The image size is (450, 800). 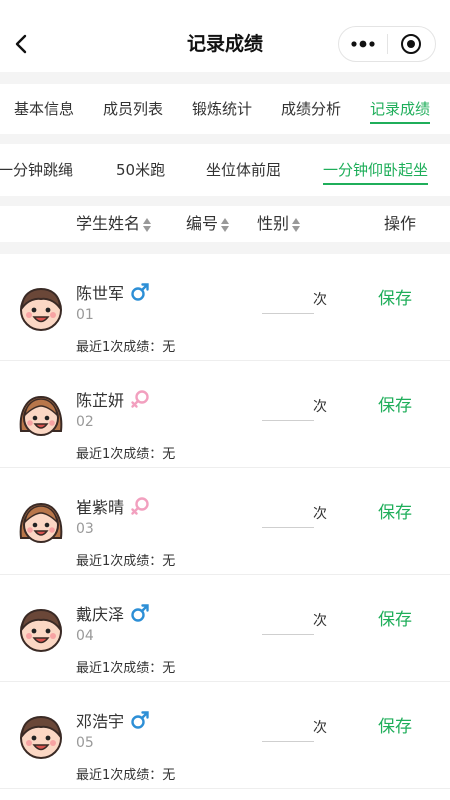 What do you see at coordinates (225, 628) in the screenshot?
I see `student-row: 戴庆泽 04 次 保存 最近1次成绩：无` at bounding box center [225, 628].